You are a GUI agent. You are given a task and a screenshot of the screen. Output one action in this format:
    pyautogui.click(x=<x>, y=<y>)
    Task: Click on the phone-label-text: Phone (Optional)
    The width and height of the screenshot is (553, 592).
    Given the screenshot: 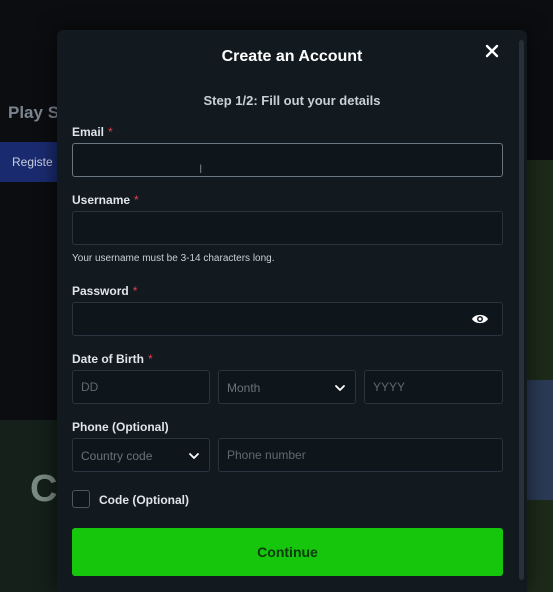 What is the action you would take?
    pyautogui.click(x=120, y=427)
    